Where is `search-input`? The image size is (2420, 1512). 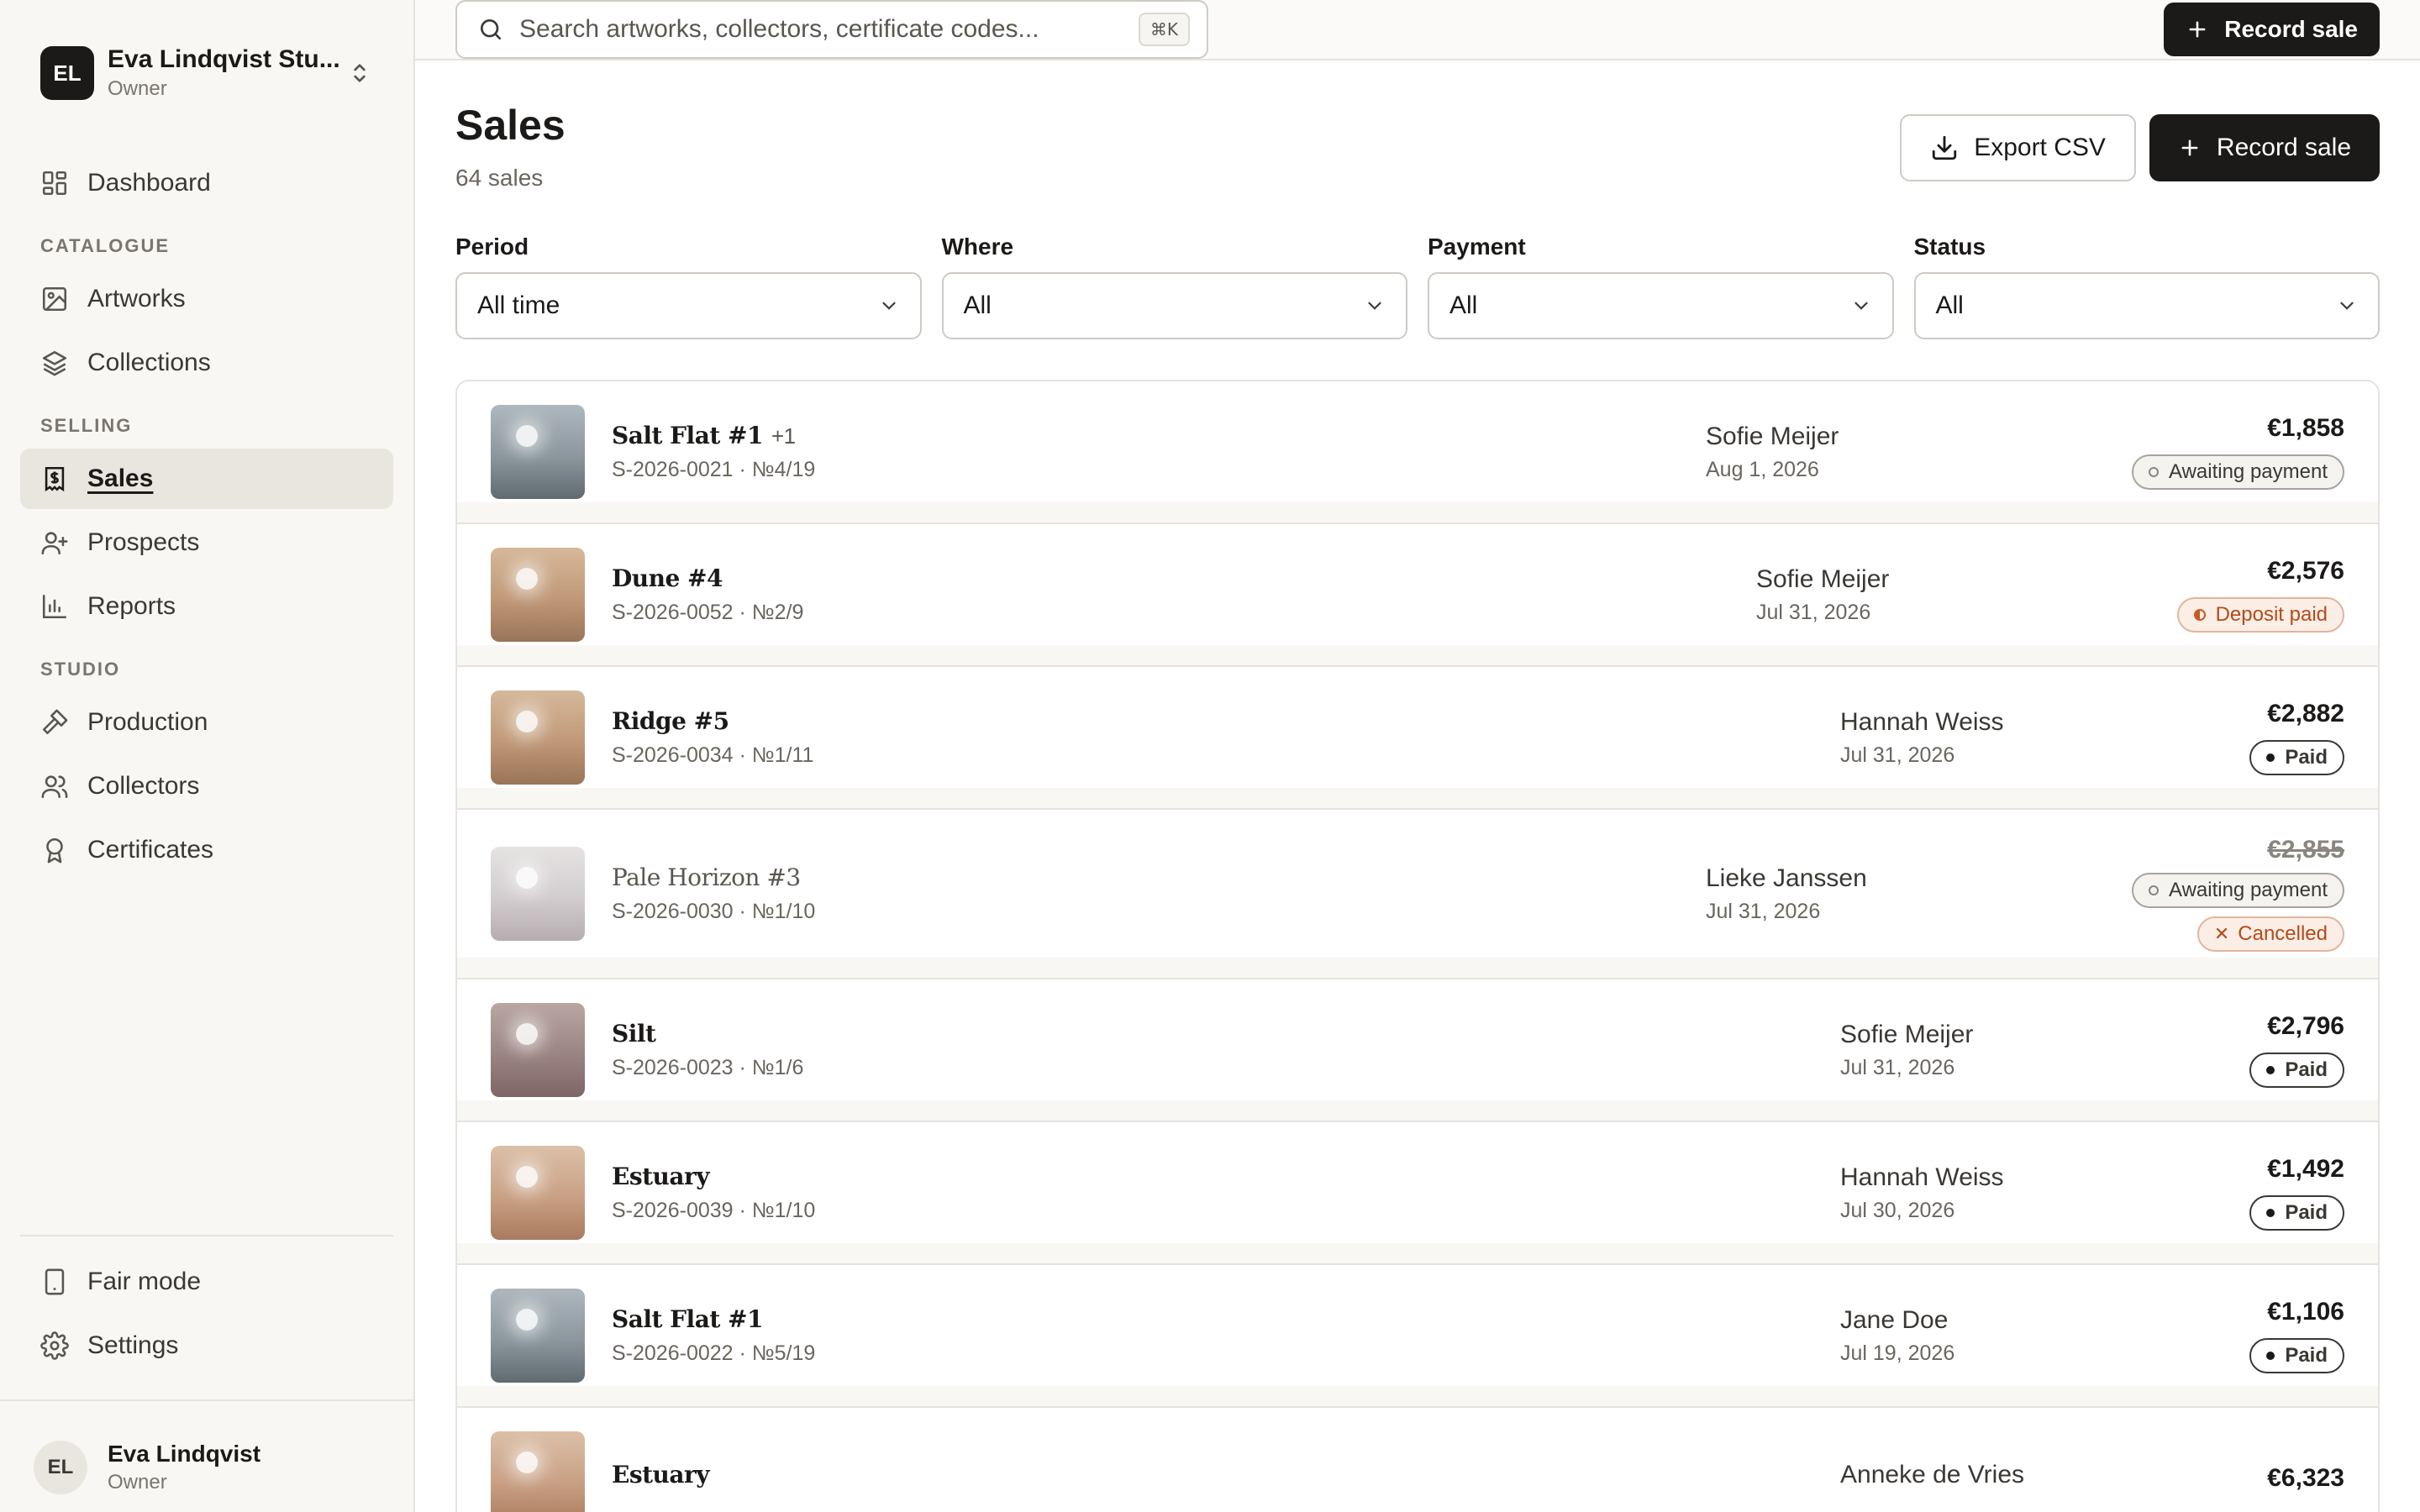 search-input is located at coordinates (829, 29).